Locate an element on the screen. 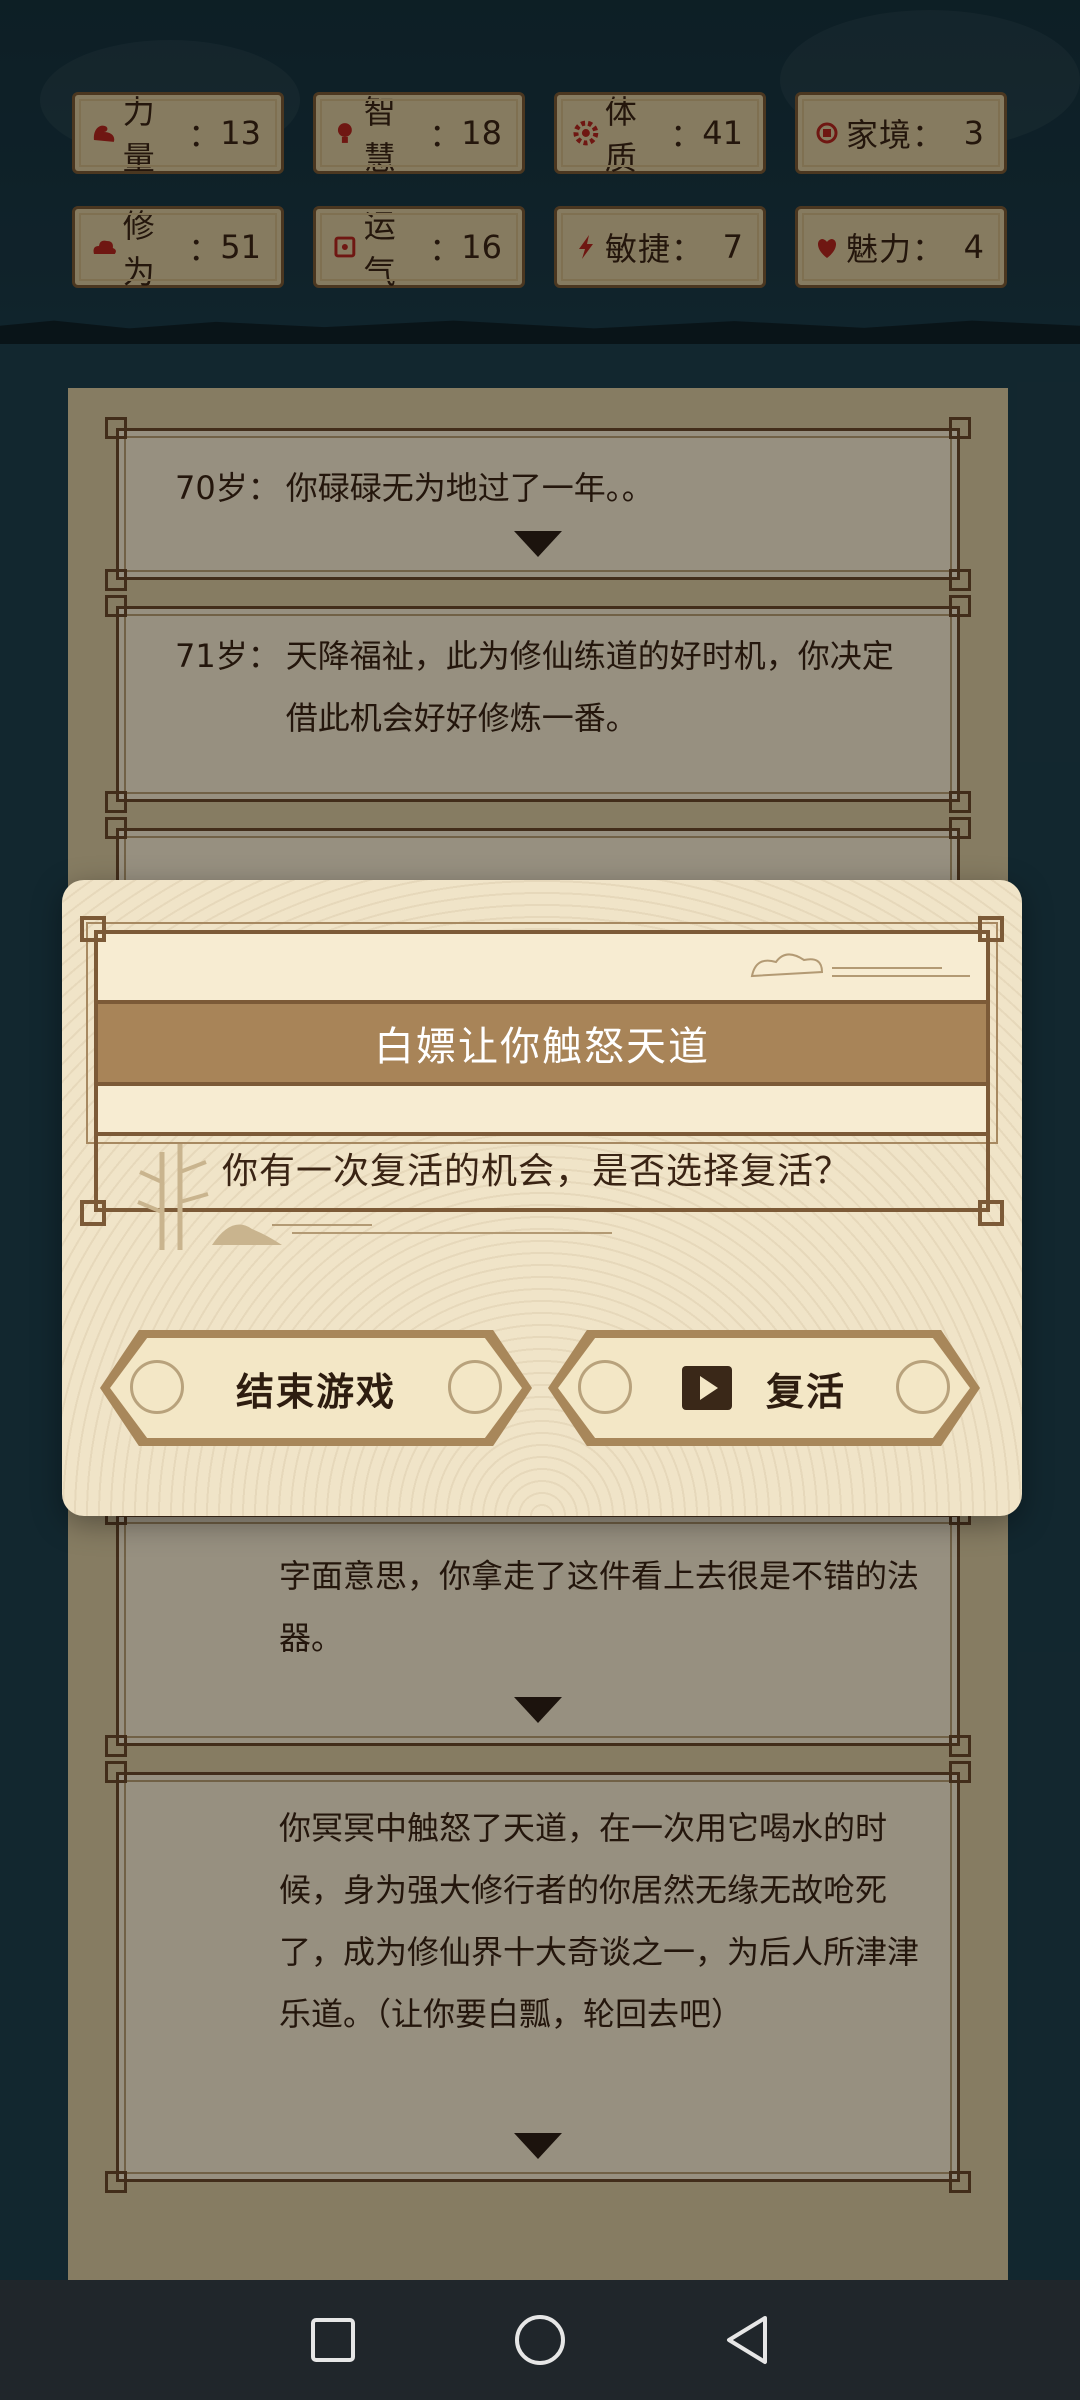 Image resolution: width=1080 pixels, height=2400 pixels. circle-icon is located at coordinates (539, 2340).